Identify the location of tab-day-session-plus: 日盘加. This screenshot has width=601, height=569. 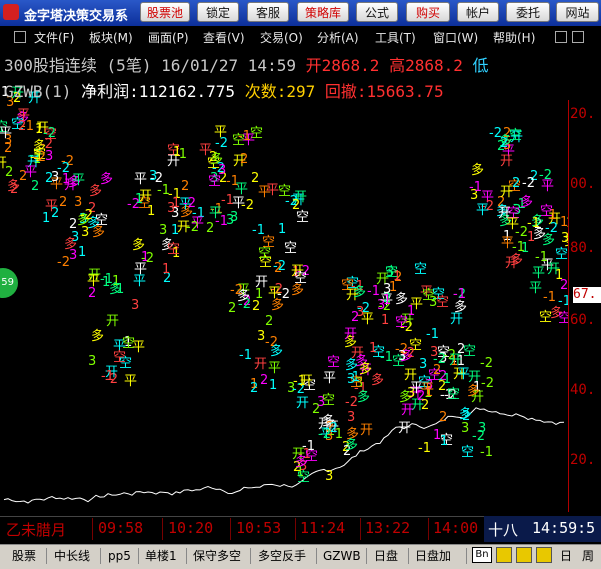
(433, 556).